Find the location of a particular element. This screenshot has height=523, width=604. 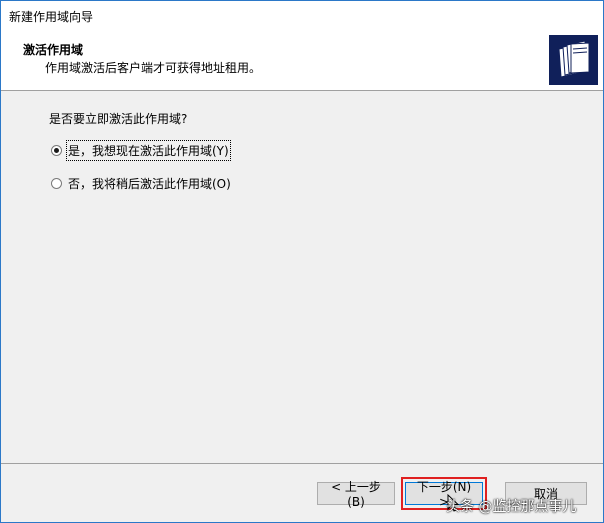

radio-activate-later: 否，我将稍后激活此作用域(O) is located at coordinates (141, 183).